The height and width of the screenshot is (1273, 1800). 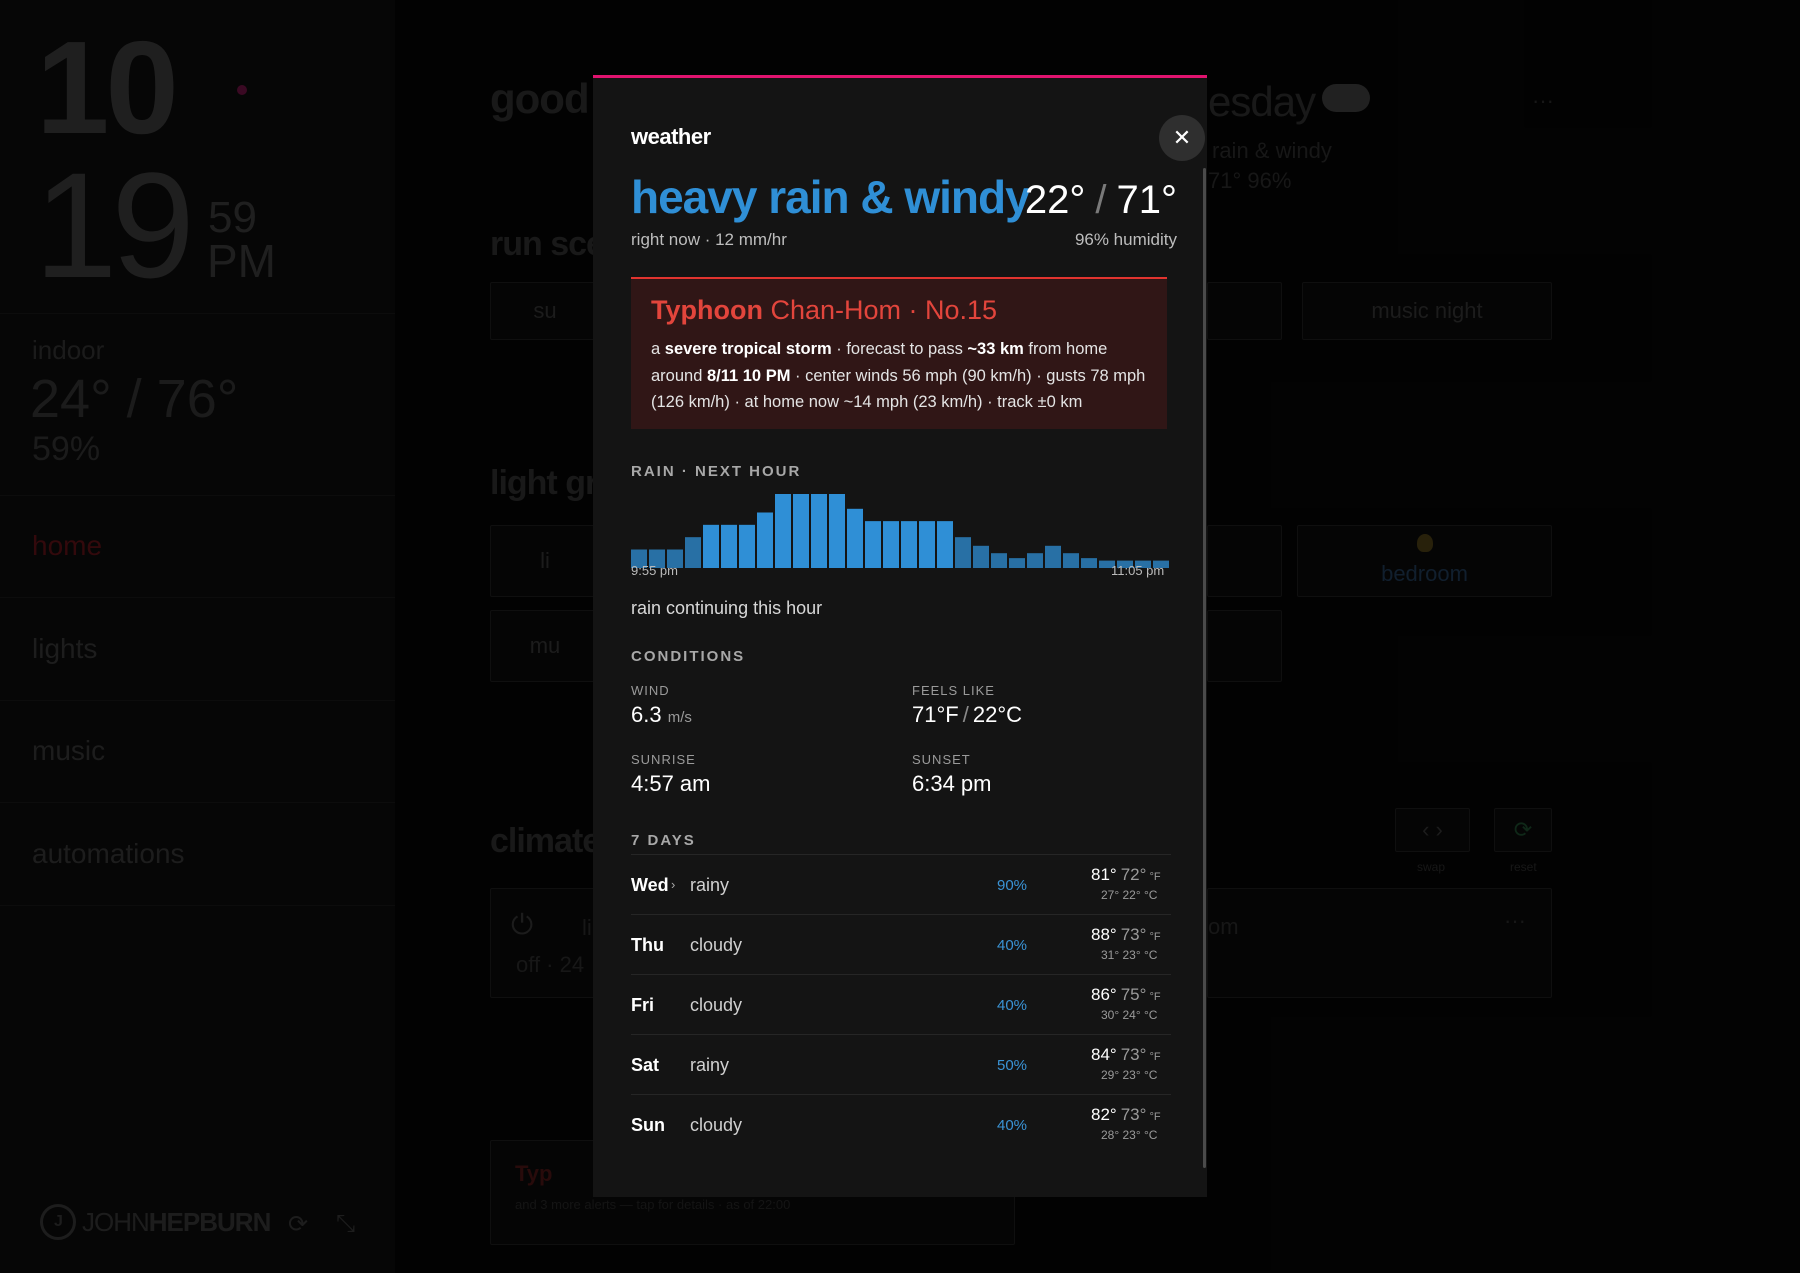 What do you see at coordinates (901, 944) in the screenshot?
I see `forecast-row: Thu cloudy 40% 88° 73° °F 31° 23° °C` at bounding box center [901, 944].